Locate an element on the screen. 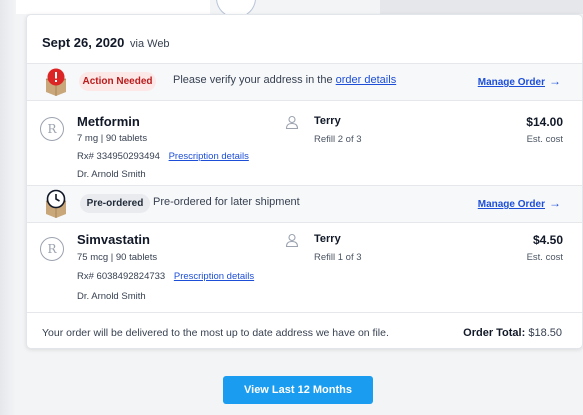 The width and height of the screenshot is (583, 415). order-date-header: Sept 26, 2020 via Web is located at coordinates (106, 42).